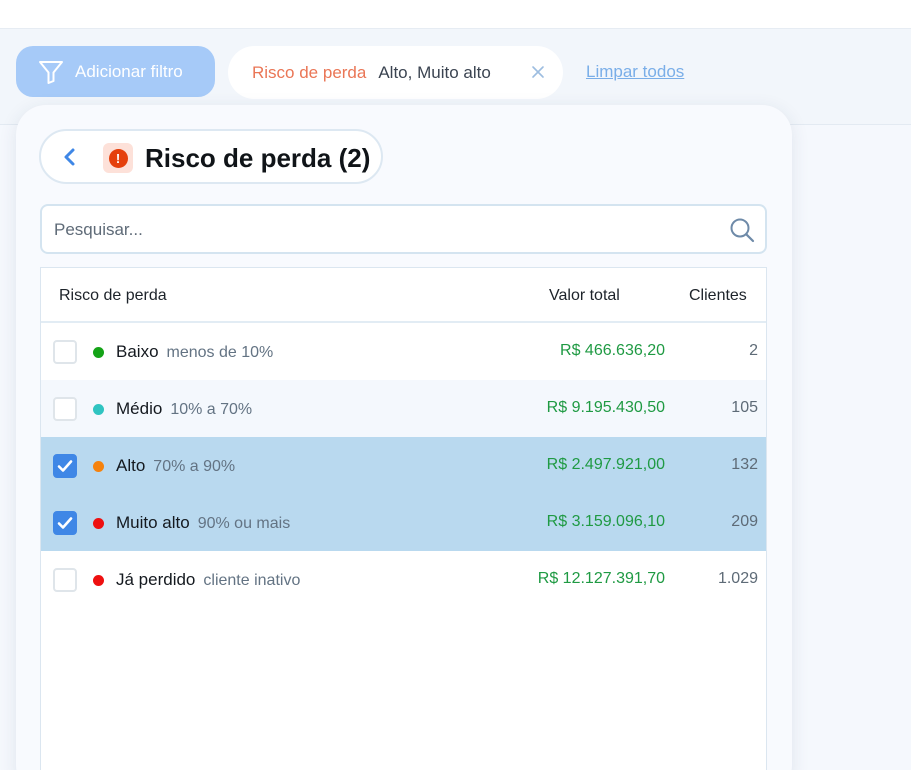 This screenshot has width=911, height=770. Describe the element at coordinates (139, 408) in the screenshot. I see `row-name: Médio` at that location.